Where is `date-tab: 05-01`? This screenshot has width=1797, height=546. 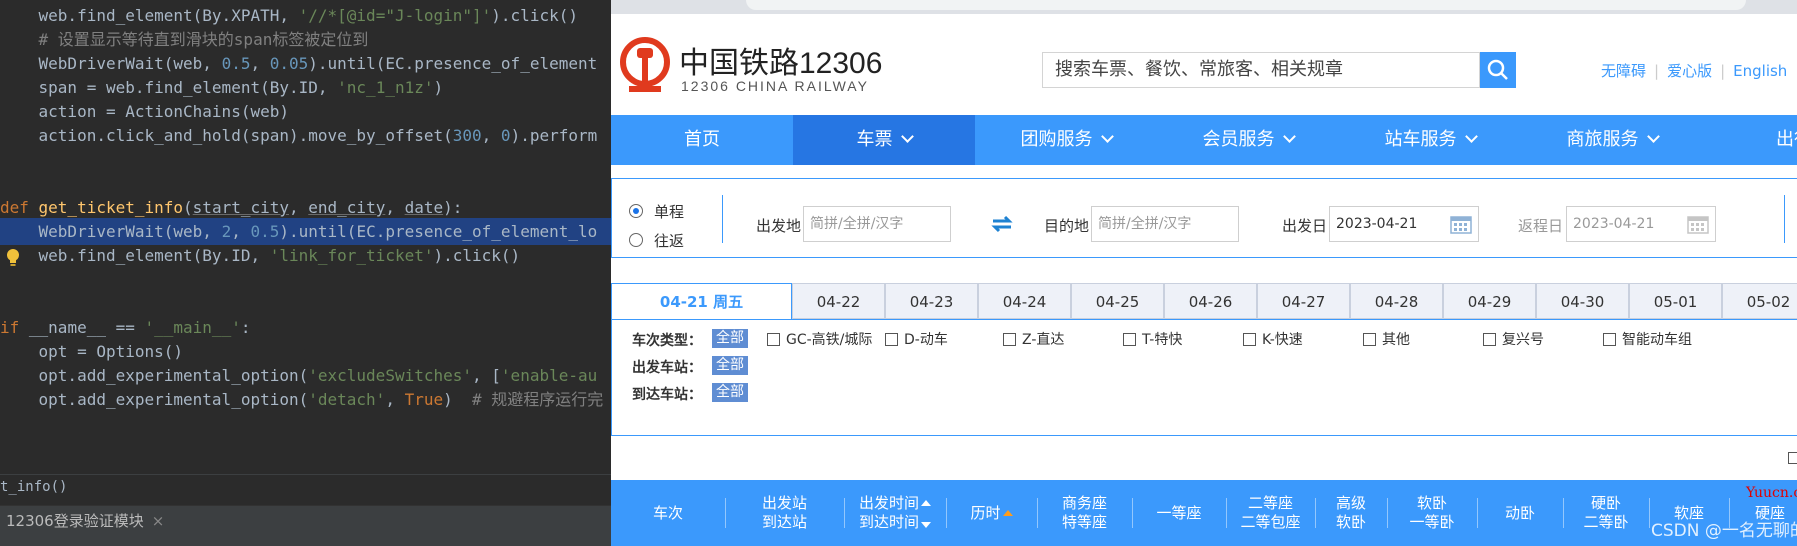 date-tab: 05-01 is located at coordinates (1675, 301).